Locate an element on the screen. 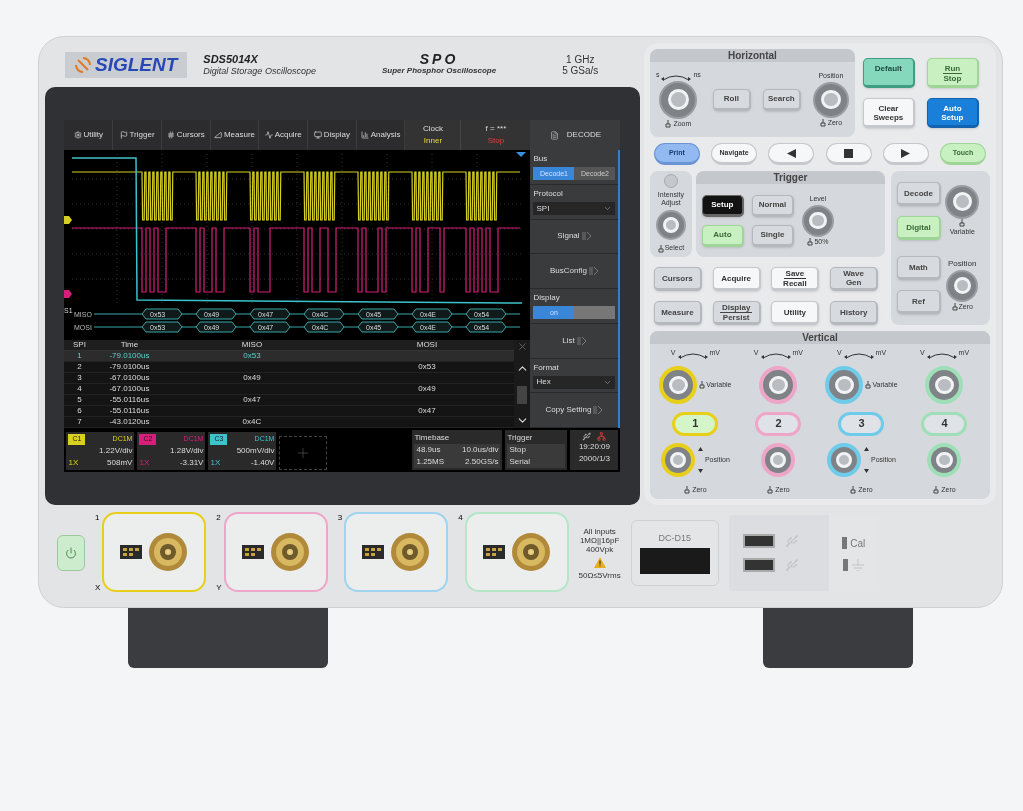 The image size is (1023, 811). curved-arrow-icon is located at coordinates (676, 77).